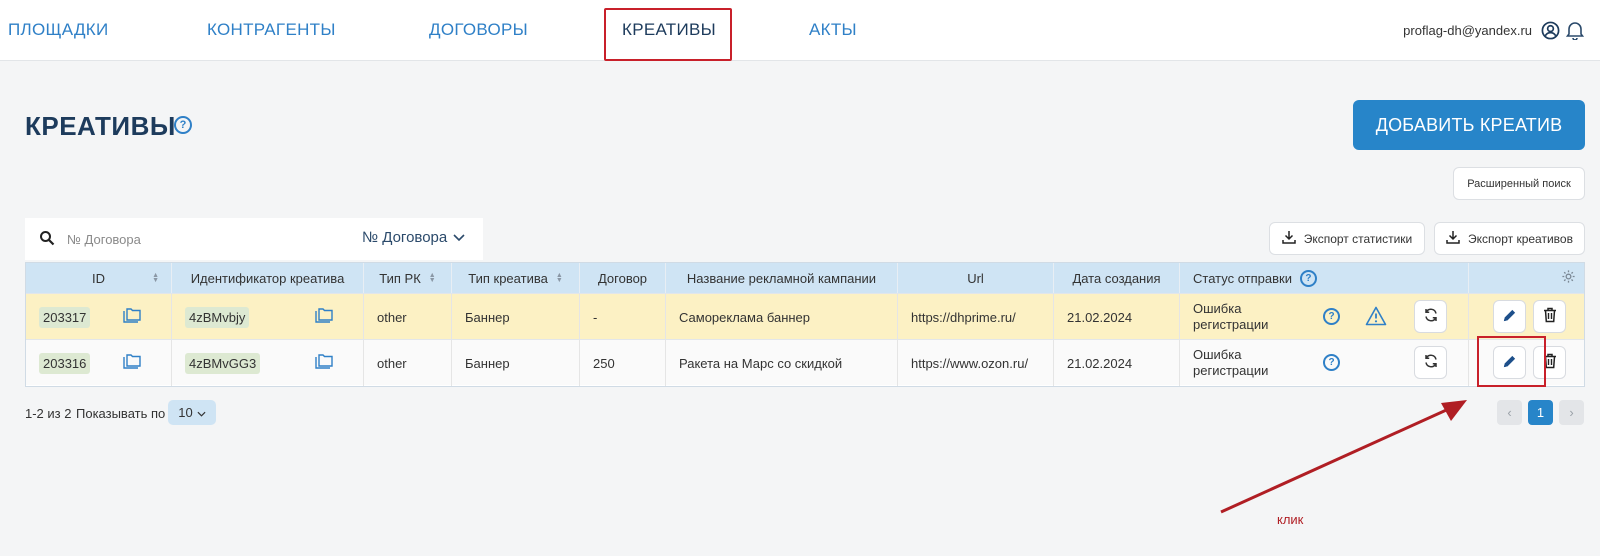 This screenshot has height=556, width=1600. I want to click on search-field-select-value: № Договора, so click(405, 237).